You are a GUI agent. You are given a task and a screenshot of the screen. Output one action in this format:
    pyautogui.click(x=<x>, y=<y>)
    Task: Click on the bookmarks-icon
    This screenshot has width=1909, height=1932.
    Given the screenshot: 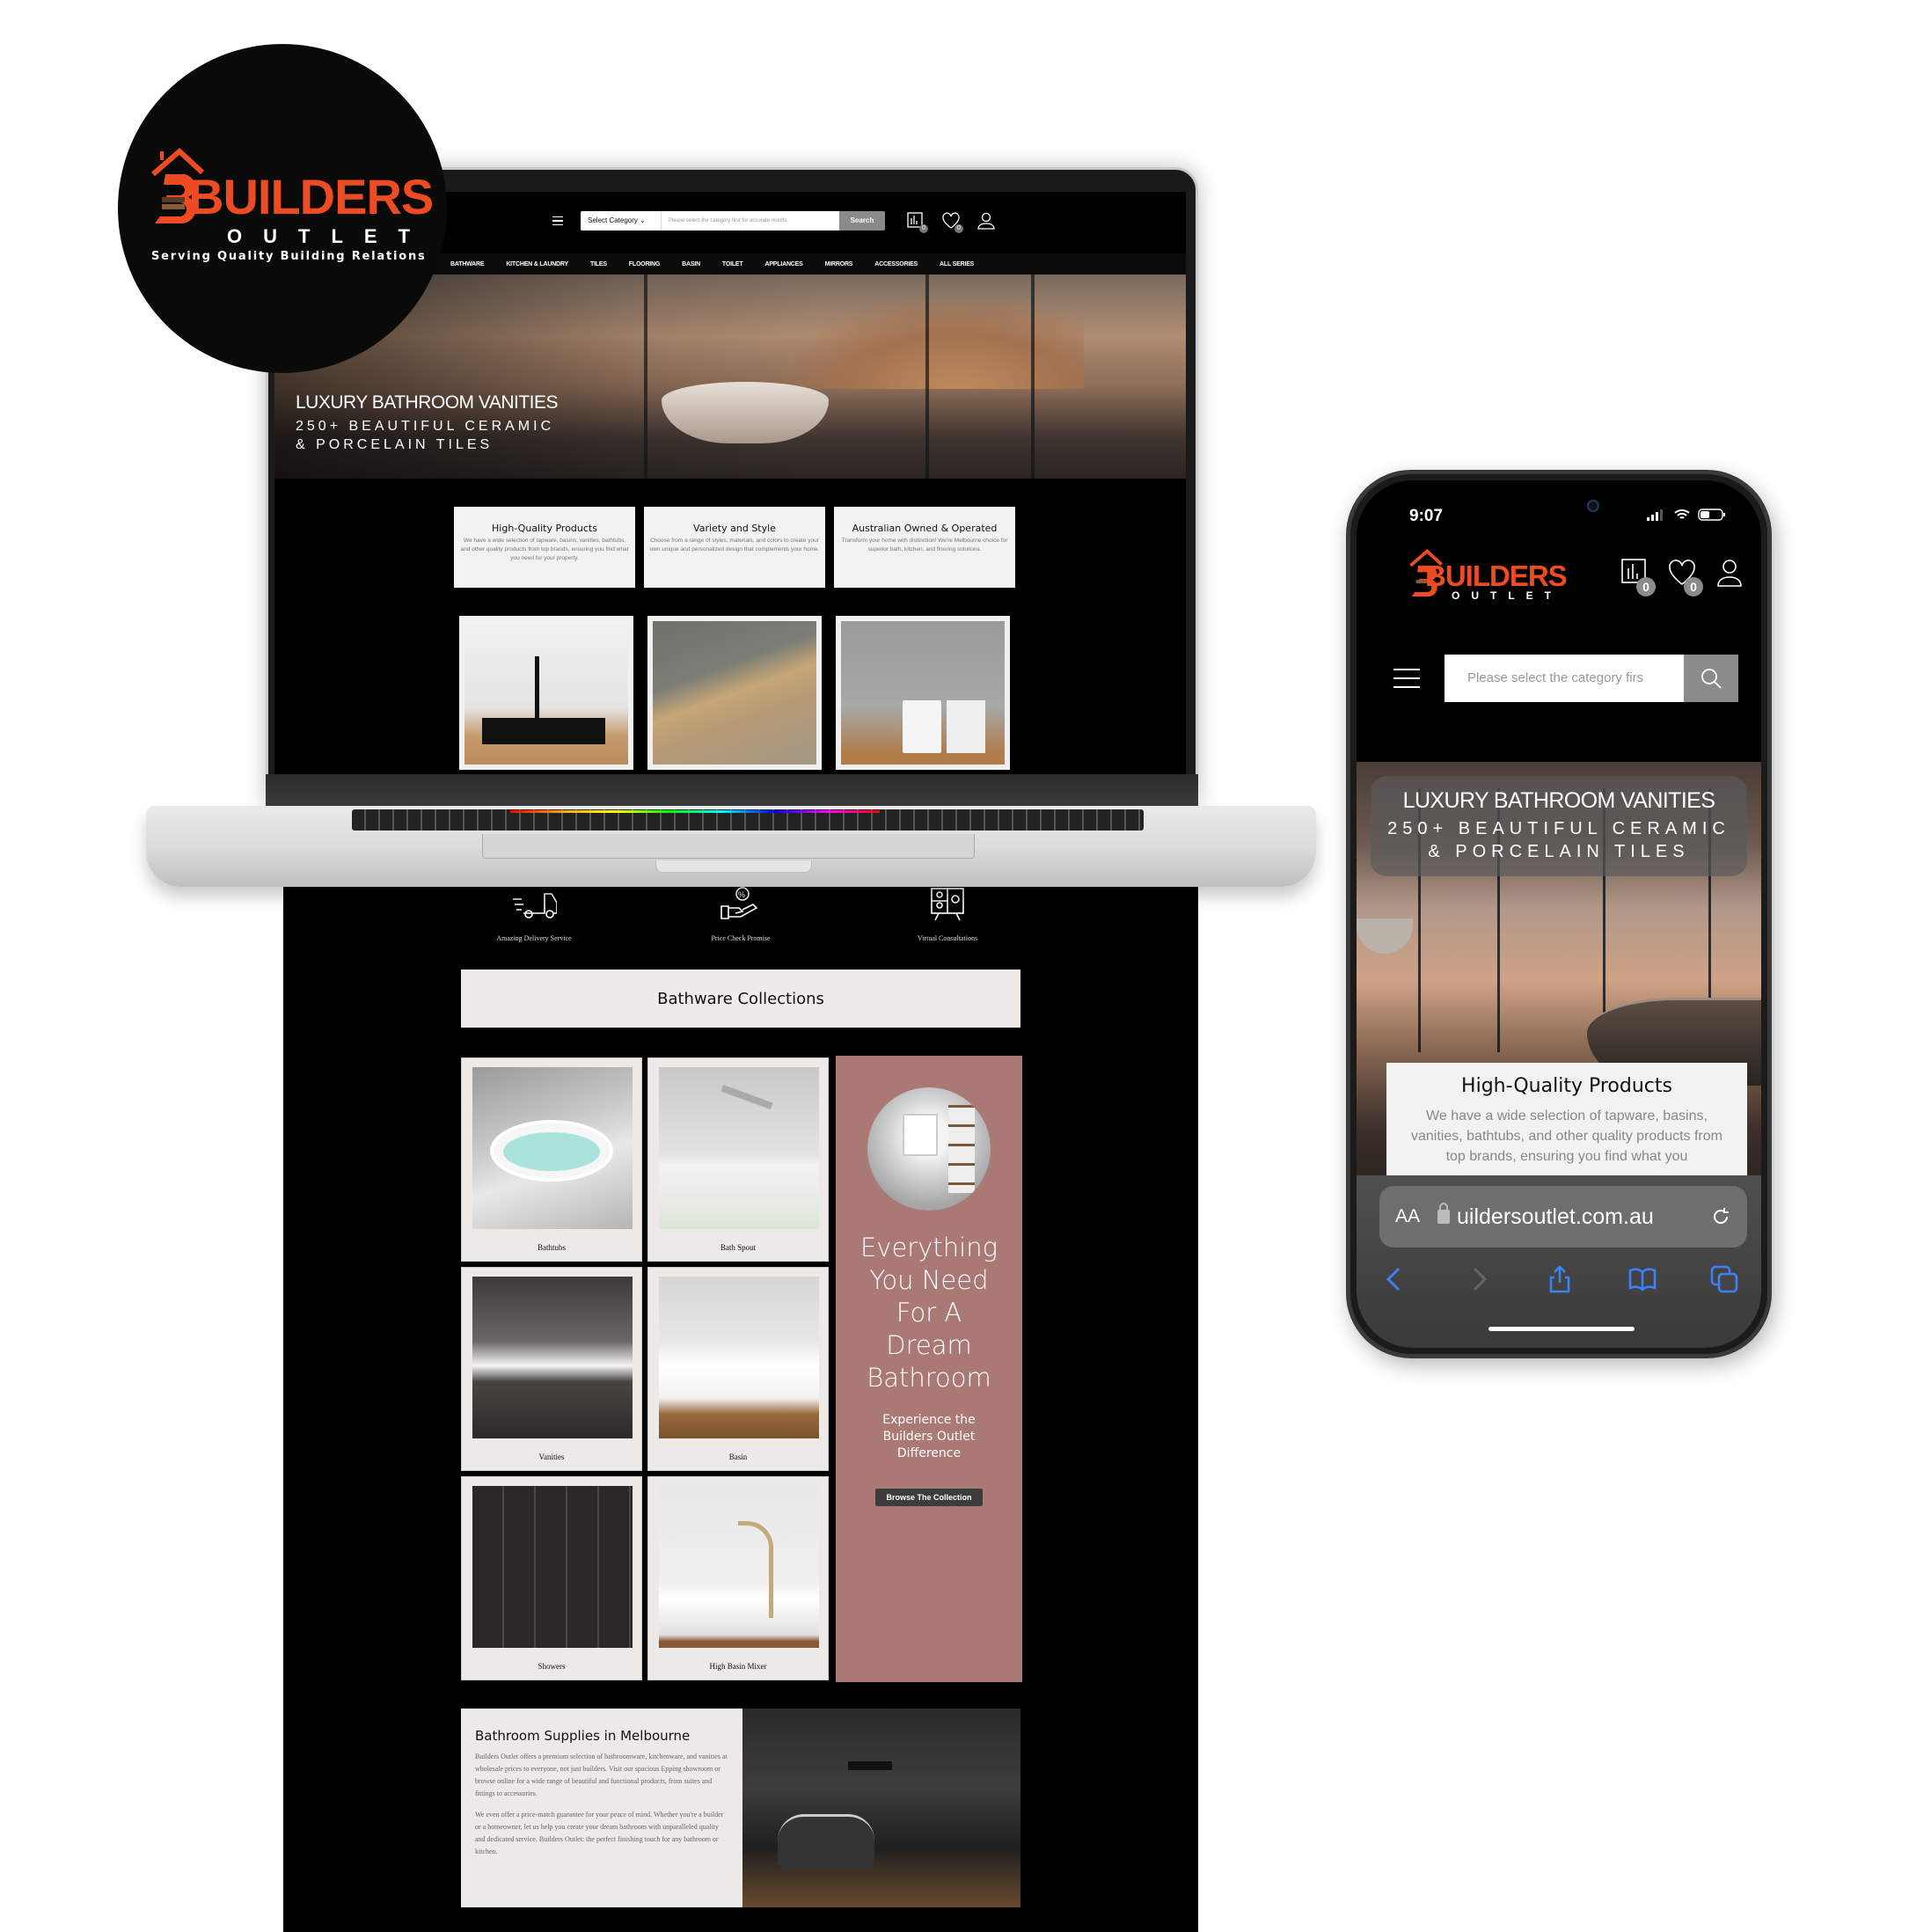 What is the action you would take?
    pyautogui.click(x=1642, y=1279)
    